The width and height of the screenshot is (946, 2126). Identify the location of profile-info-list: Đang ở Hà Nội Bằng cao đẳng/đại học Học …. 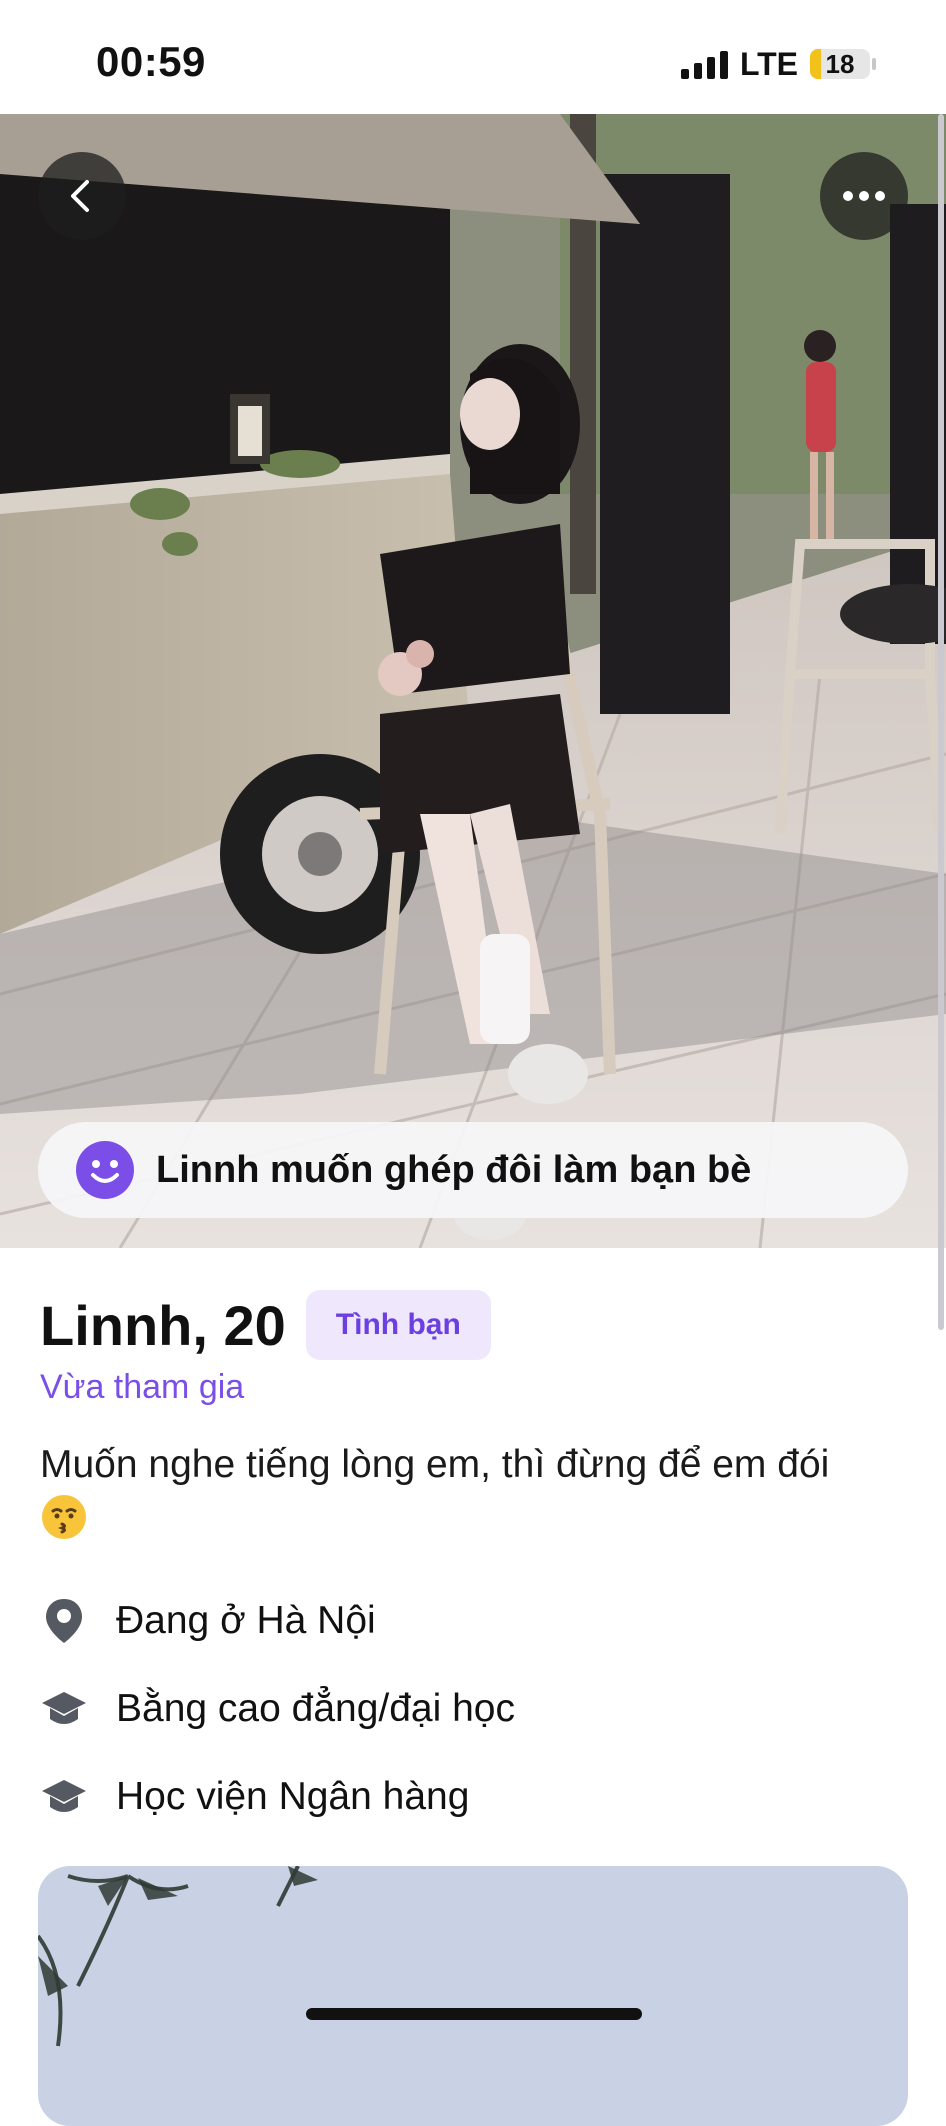
(475, 1709).